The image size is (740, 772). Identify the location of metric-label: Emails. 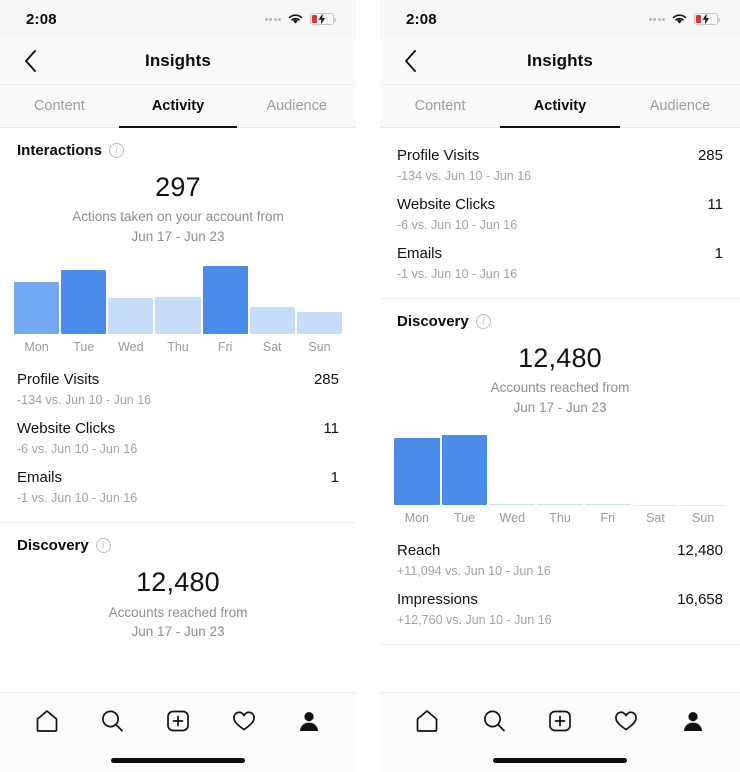
(40, 478).